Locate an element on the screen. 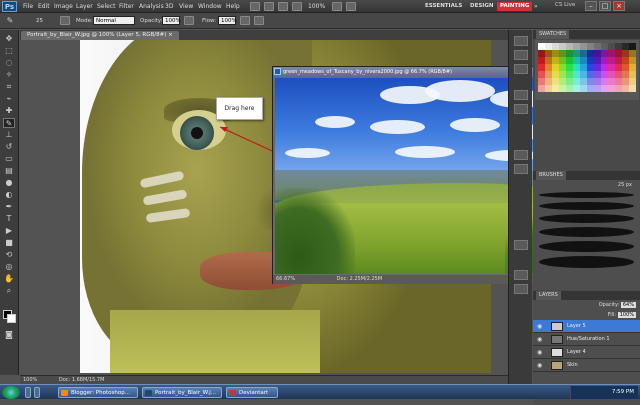  canvas-zoom-readout: 100% is located at coordinates (28, 380).